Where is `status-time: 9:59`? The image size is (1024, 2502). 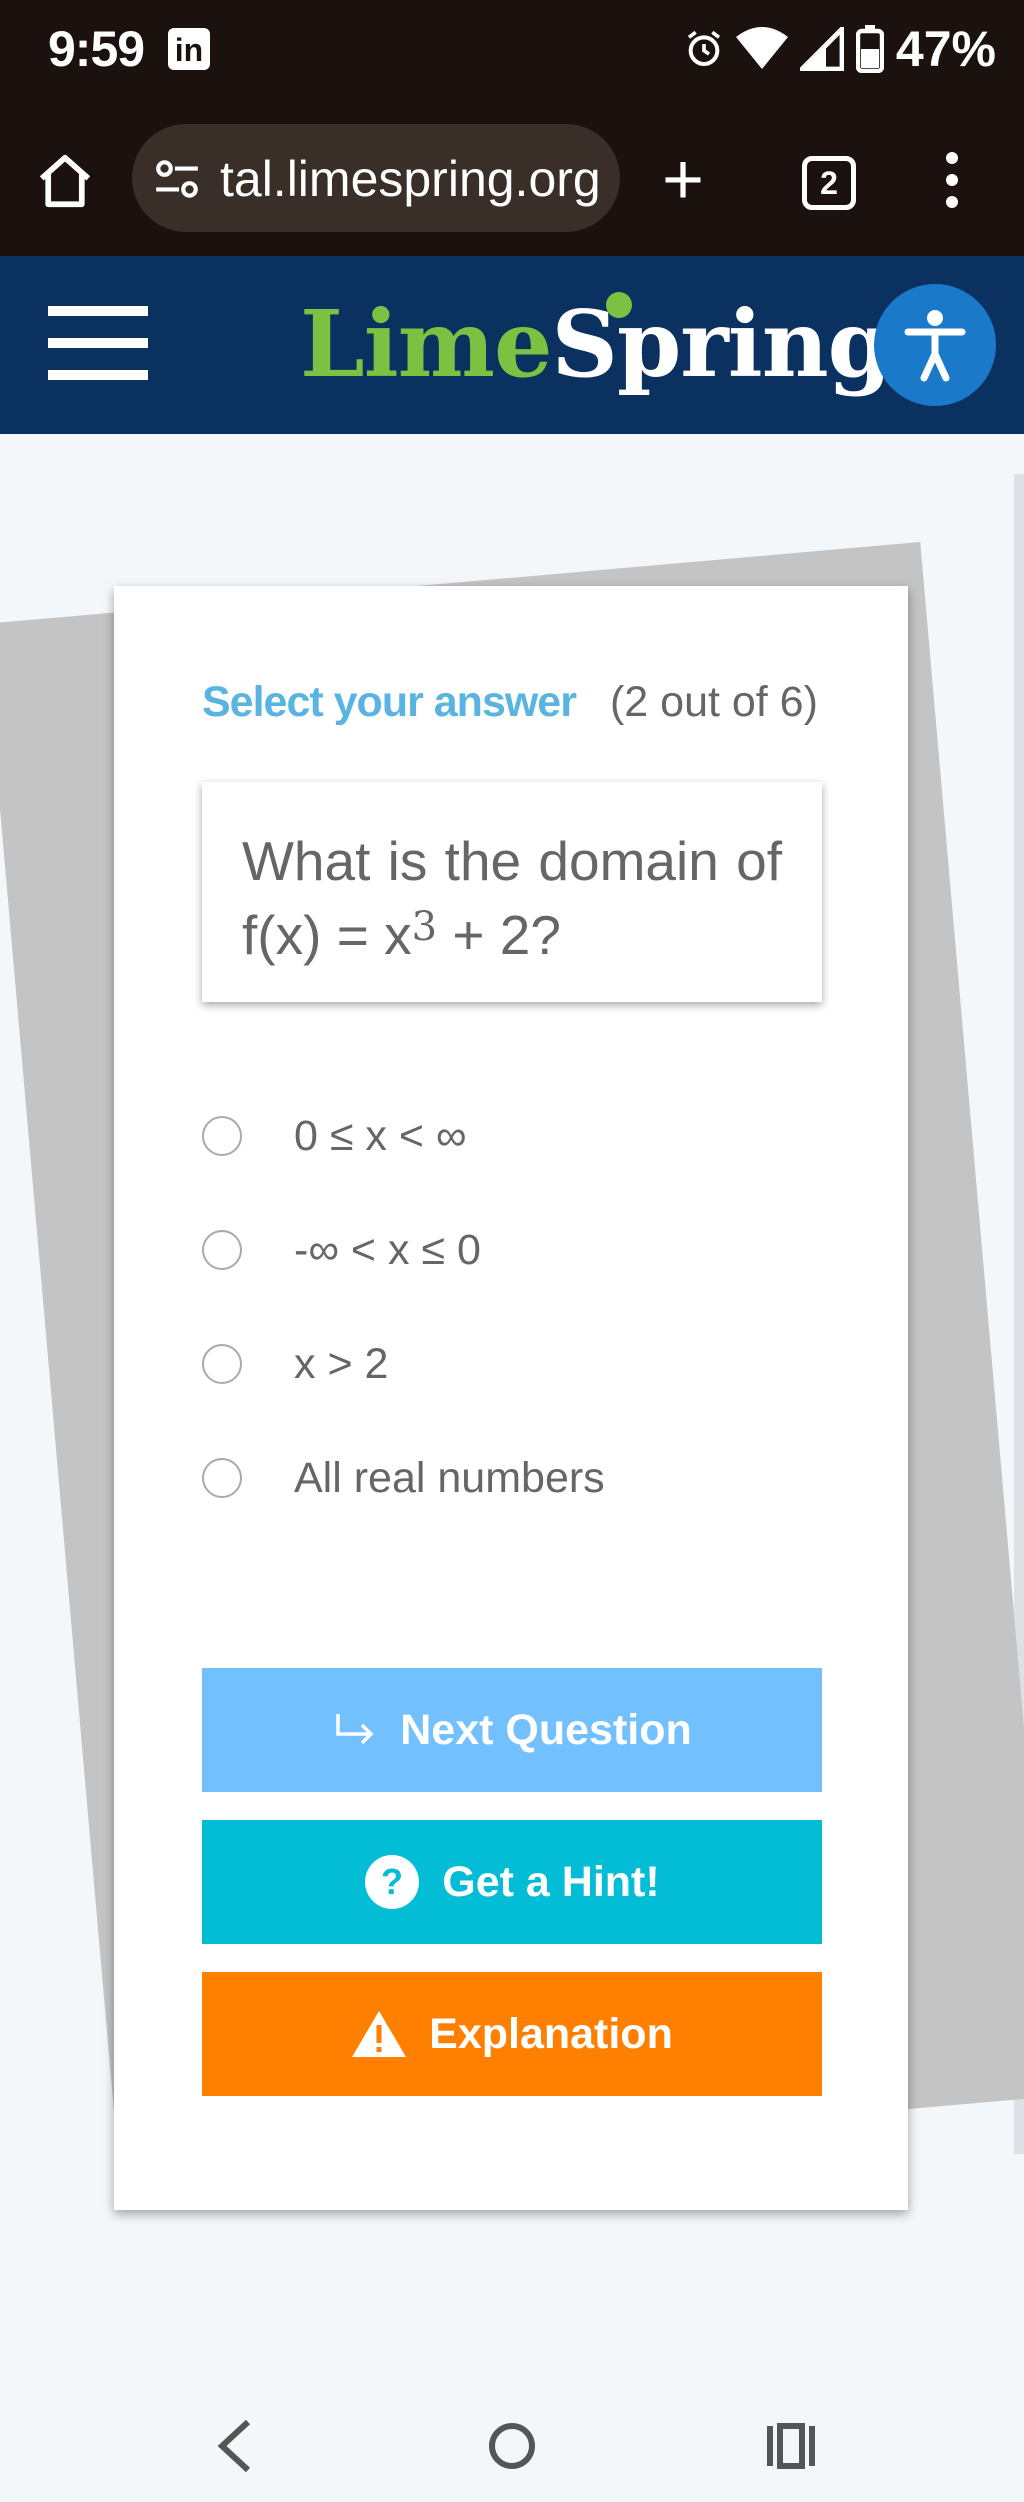 status-time: 9:59 is located at coordinates (96, 49).